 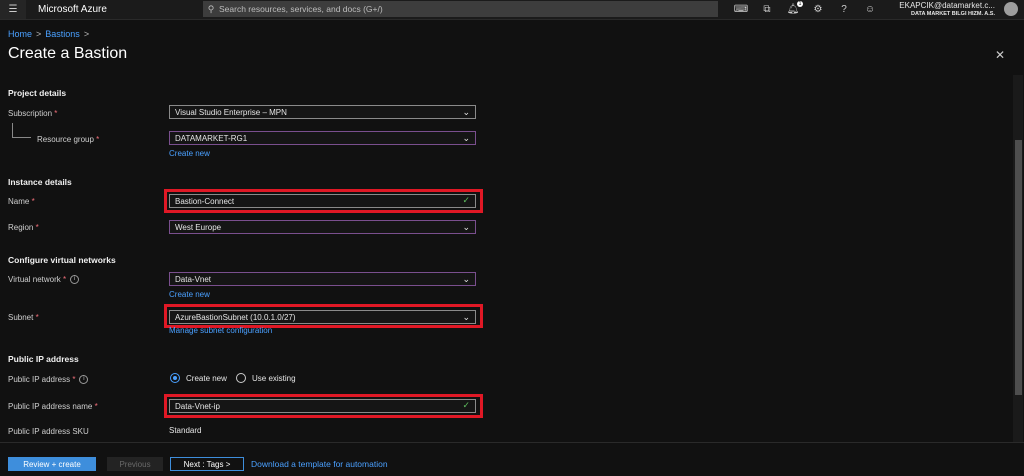 What do you see at coordinates (198, 227) in the screenshot?
I see `region-value: West Europe` at bounding box center [198, 227].